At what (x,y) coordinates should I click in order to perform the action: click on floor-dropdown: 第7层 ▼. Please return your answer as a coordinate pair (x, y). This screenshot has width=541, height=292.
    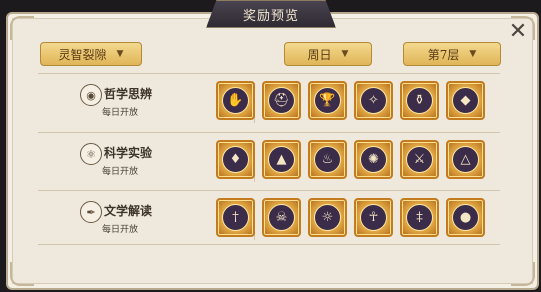
    Looking at the image, I should click on (452, 54).